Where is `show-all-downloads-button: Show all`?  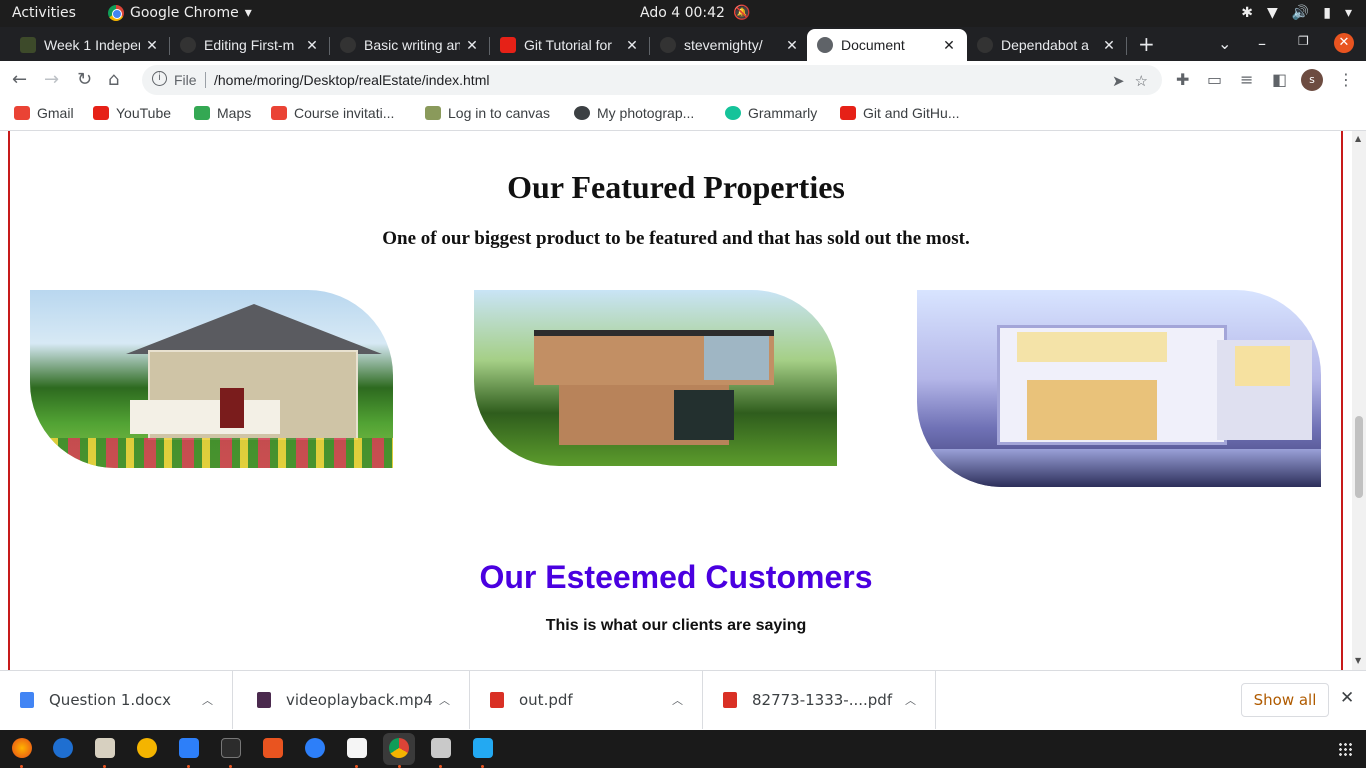
show-all-downloads-button: Show all is located at coordinates (1285, 700).